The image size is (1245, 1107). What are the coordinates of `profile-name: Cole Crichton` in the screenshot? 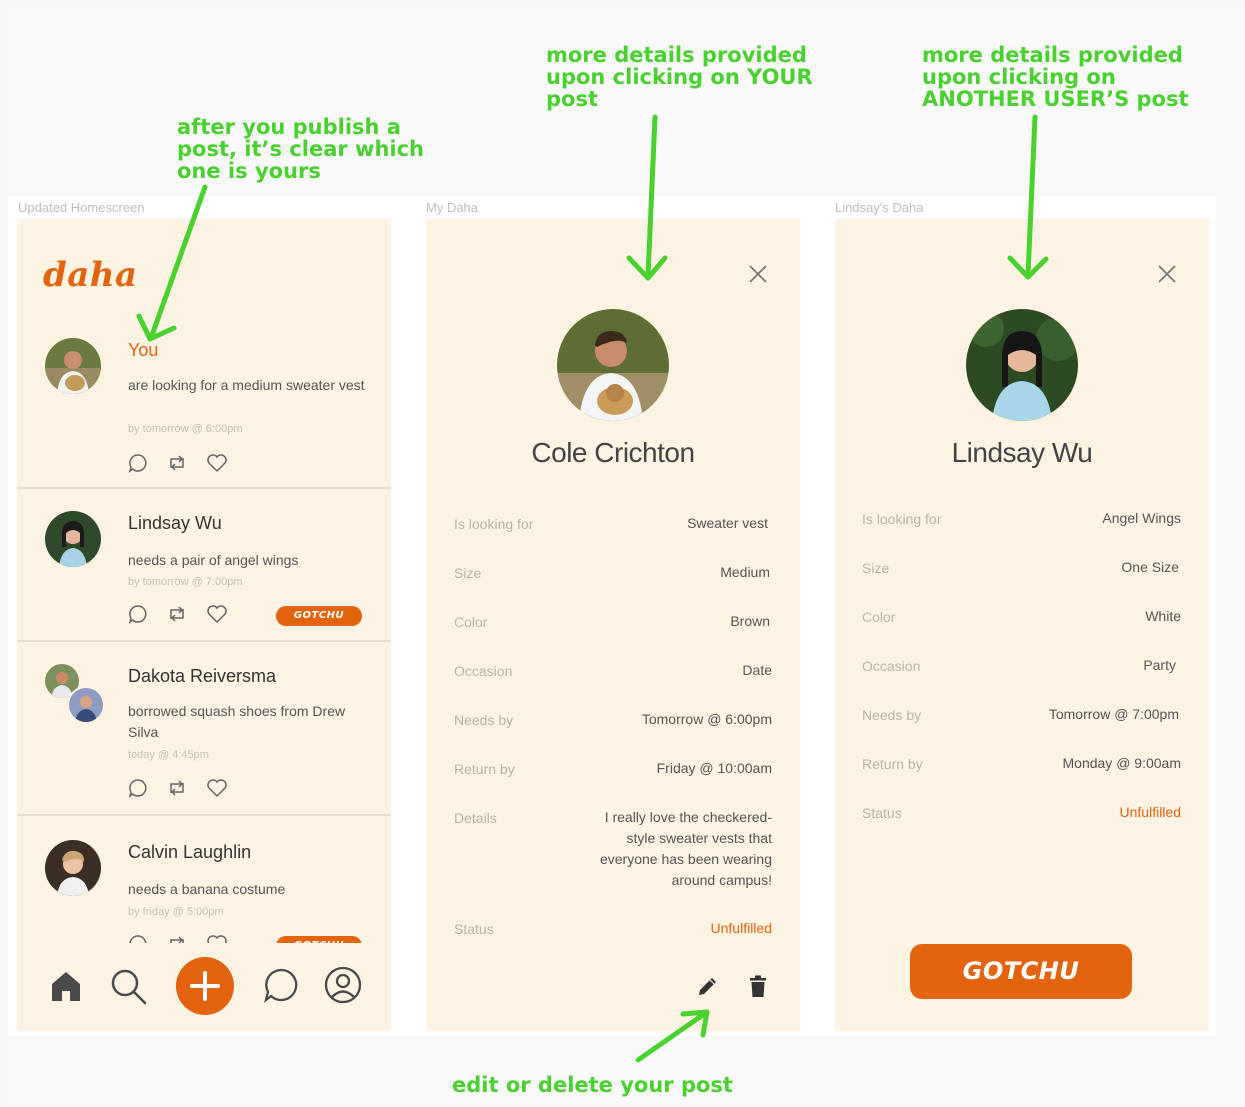 It's located at (613, 452).